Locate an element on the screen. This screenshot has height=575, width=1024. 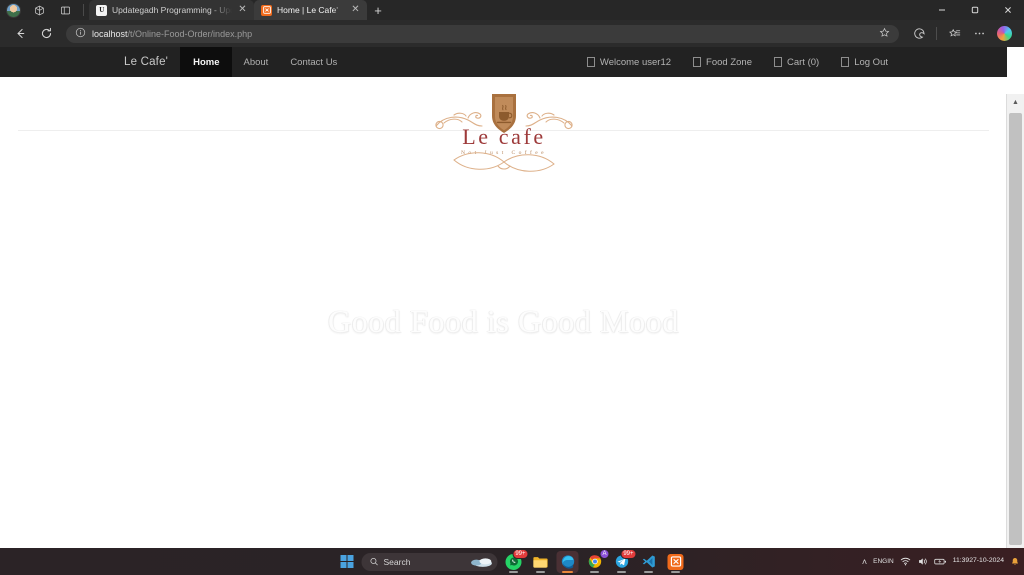
nav-log-out: Log Out is located at coordinates (864, 62).